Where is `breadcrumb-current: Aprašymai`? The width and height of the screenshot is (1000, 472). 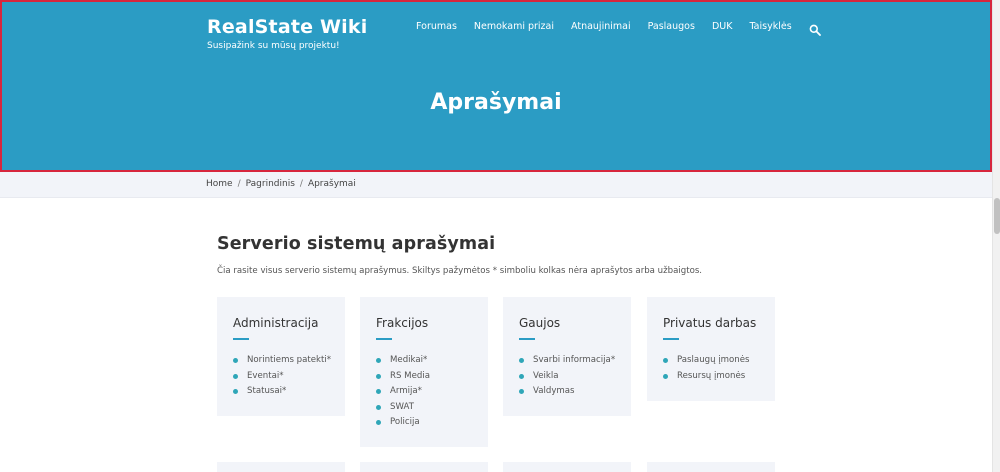 breadcrumb-current: Aprašymai is located at coordinates (331, 184).